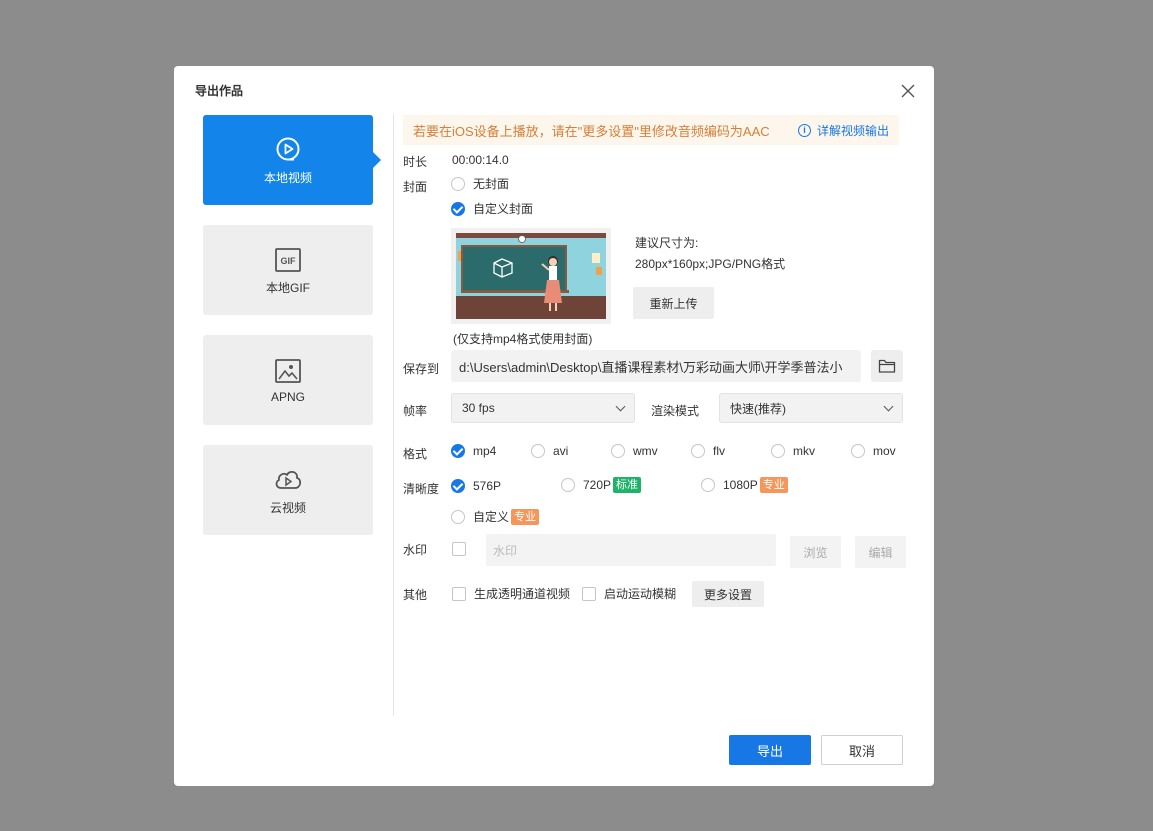 This screenshot has height=831, width=1153. What do you see at coordinates (415, 454) in the screenshot?
I see `format-label: 格式` at bounding box center [415, 454].